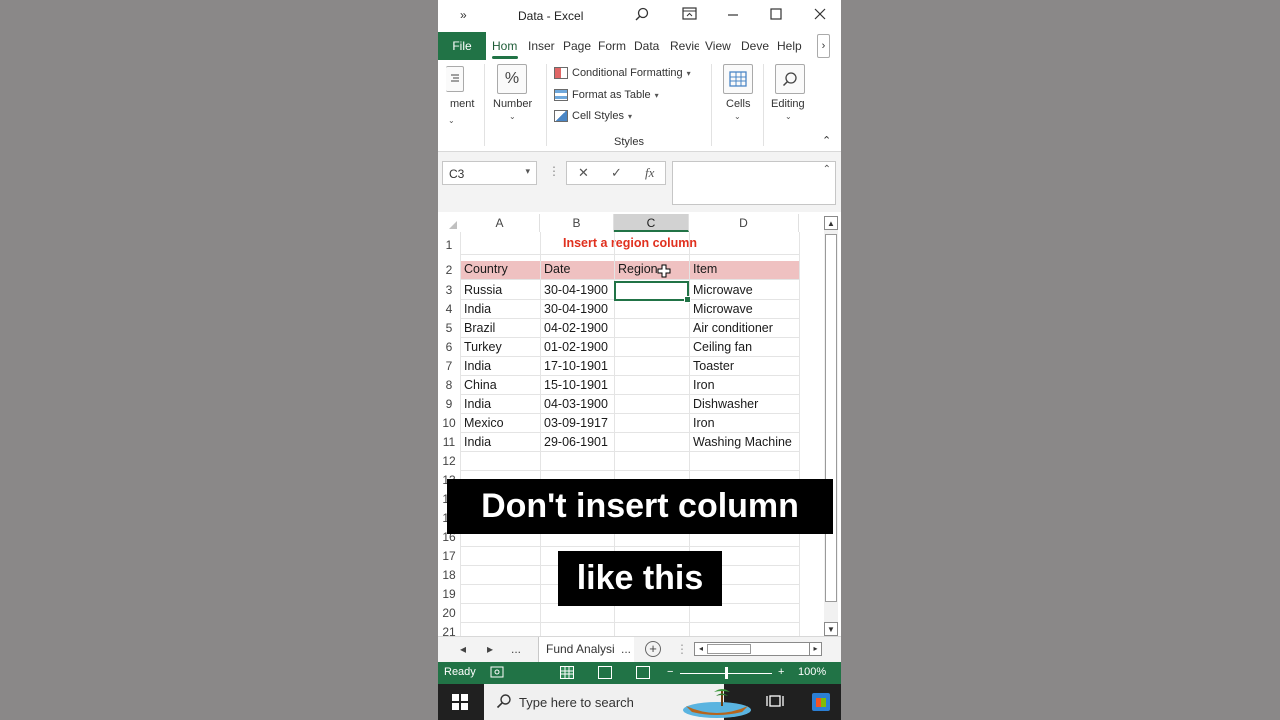 The image size is (1280, 720). What do you see at coordinates (630, 243) in the screenshot?
I see `sheet-title-cell: Insert a region column` at bounding box center [630, 243].